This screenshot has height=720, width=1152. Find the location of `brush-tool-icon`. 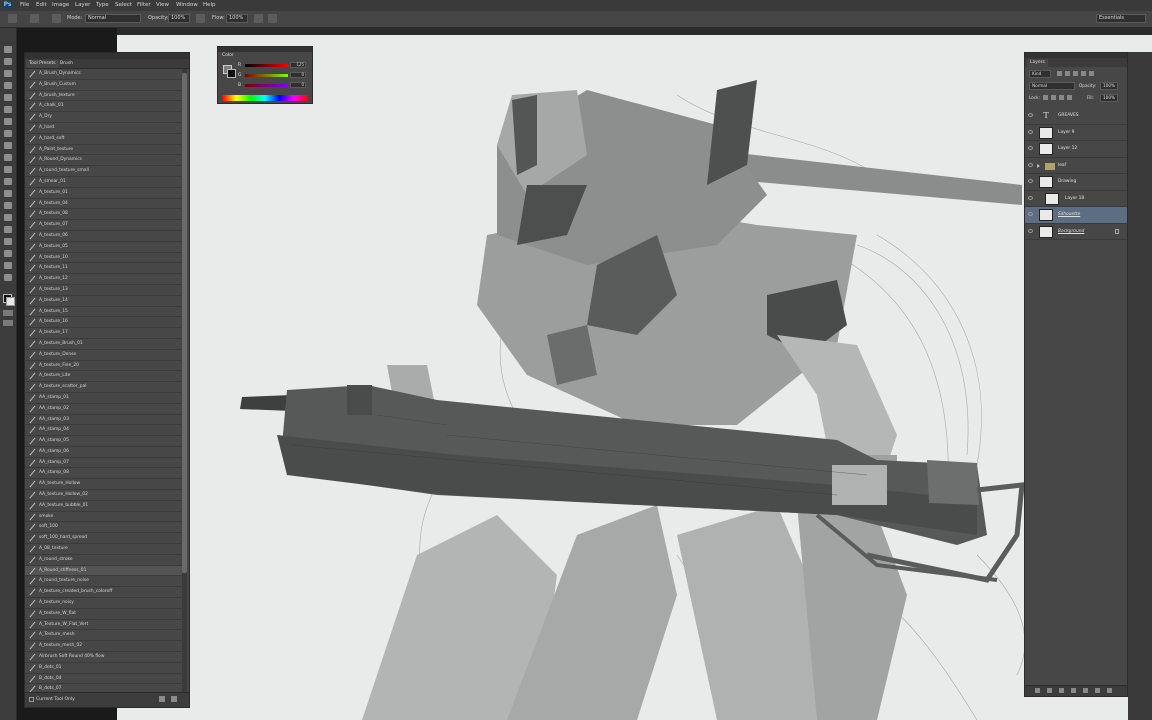

brush-tool-icon is located at coordinates (8, 133).